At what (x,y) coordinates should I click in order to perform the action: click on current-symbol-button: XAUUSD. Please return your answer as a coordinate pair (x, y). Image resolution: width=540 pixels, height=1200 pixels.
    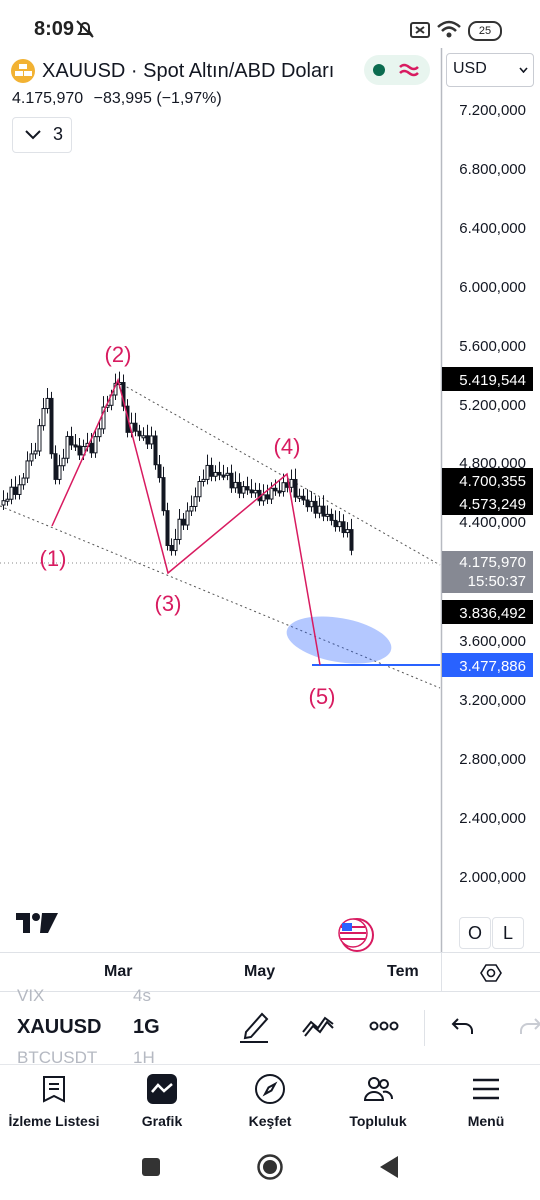
    Looking at the image, I should click on (59, 1027).